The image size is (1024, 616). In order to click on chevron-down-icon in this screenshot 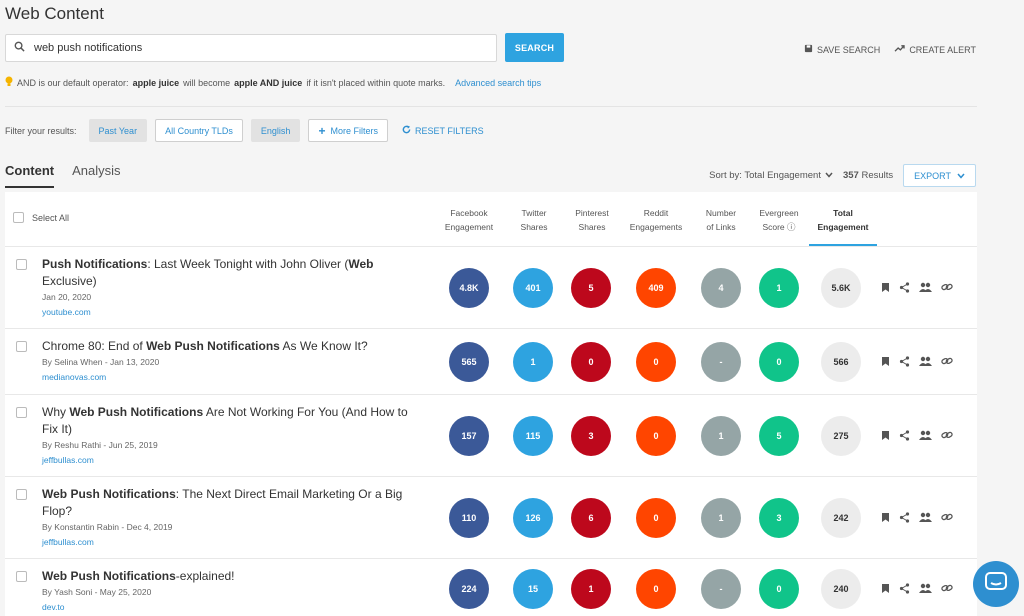, I will do `click(829, 175)`.